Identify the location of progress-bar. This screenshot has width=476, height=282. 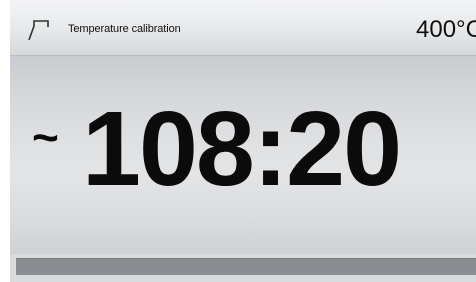
(246, 266).